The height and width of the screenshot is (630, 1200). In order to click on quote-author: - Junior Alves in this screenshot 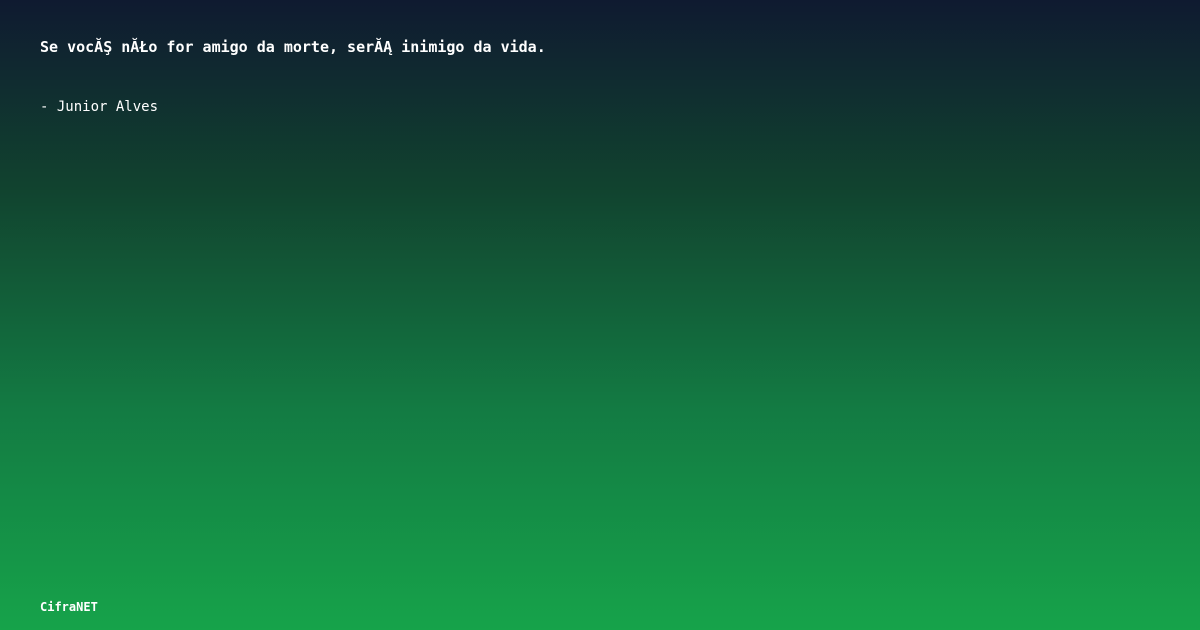, I will do `click(99, 107)`.